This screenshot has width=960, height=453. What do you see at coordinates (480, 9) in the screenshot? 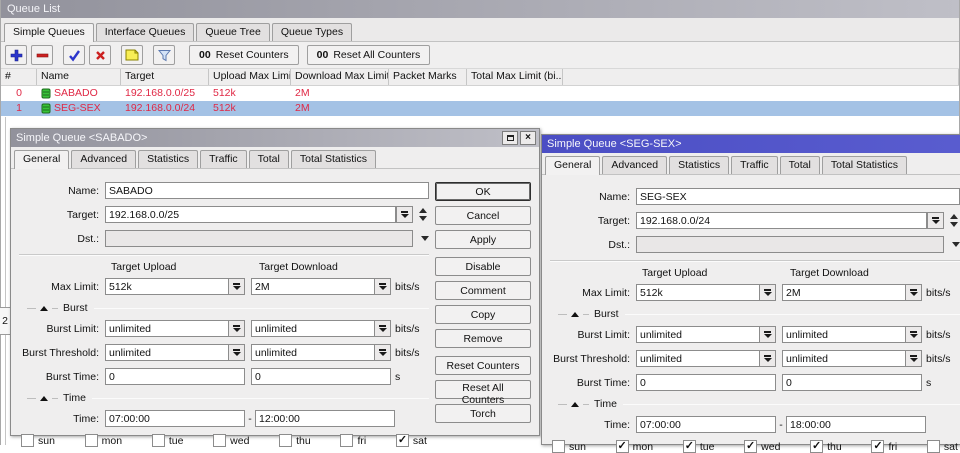
I see `queue-list-titlebar: Queue List` at bounding box center [480, 9].